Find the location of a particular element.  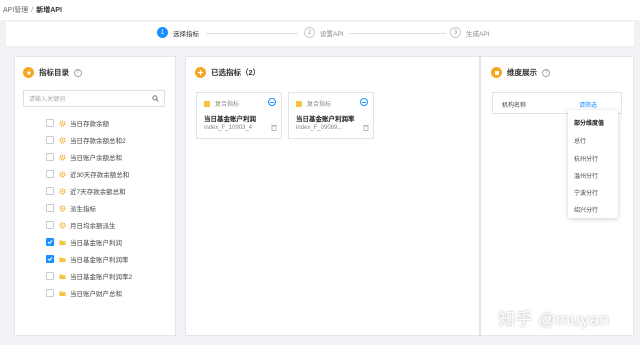

tree-item-label: 当日基金账户利润 is located at coordinates (96, 243).